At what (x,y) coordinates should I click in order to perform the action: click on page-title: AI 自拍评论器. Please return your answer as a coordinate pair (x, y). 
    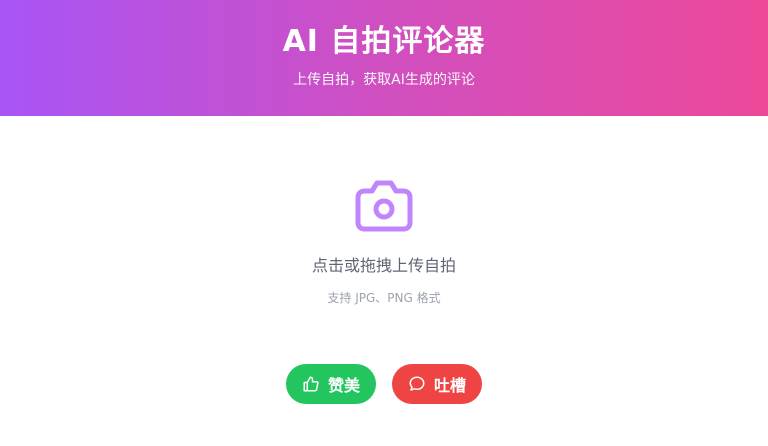
    Looking at the image, I should click on (384, 41).